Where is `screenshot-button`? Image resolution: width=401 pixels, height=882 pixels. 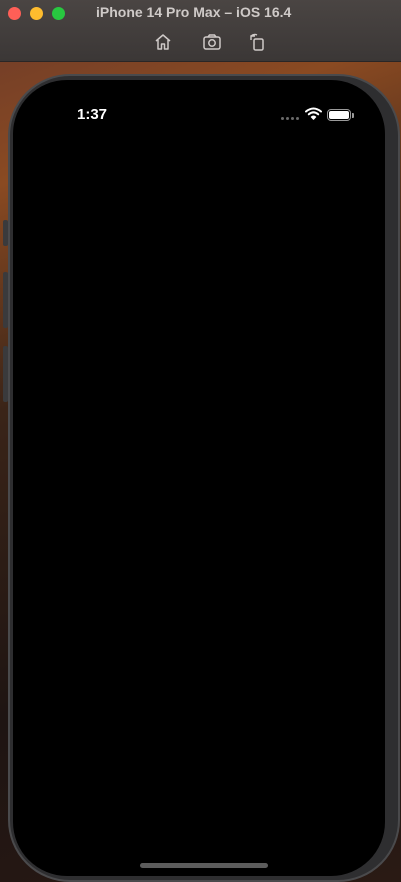 screenshot-button is located at coordinates (212, 42).